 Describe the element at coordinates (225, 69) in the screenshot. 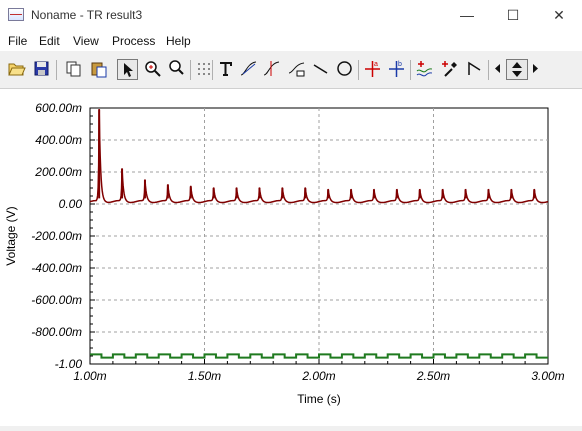

I see `text-icon` at that location.